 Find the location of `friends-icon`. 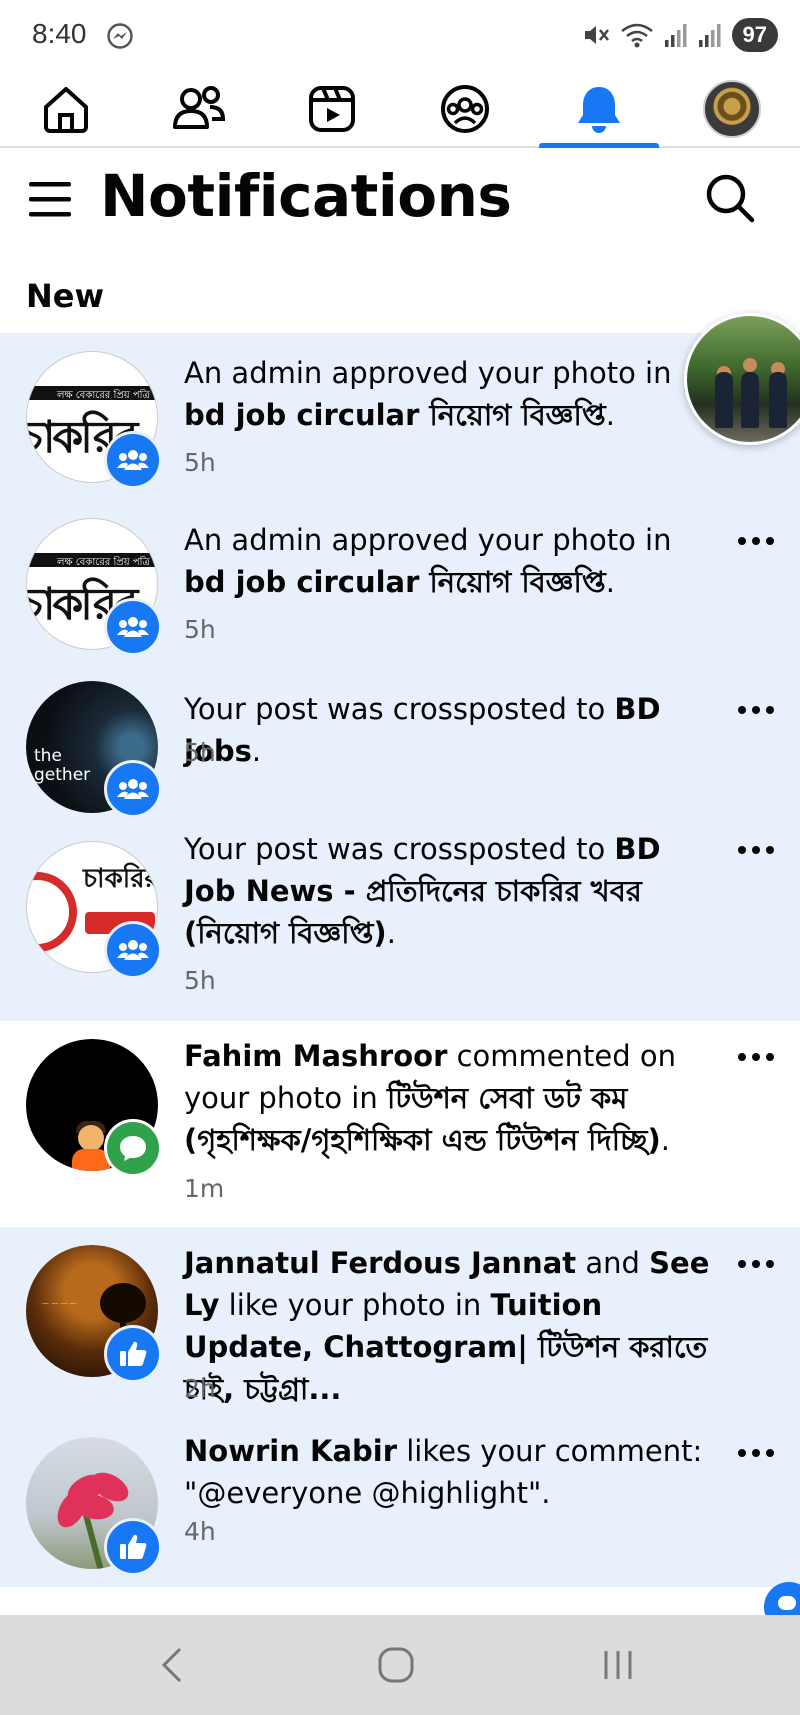

friends-icon is located at coordinates (199, 107).